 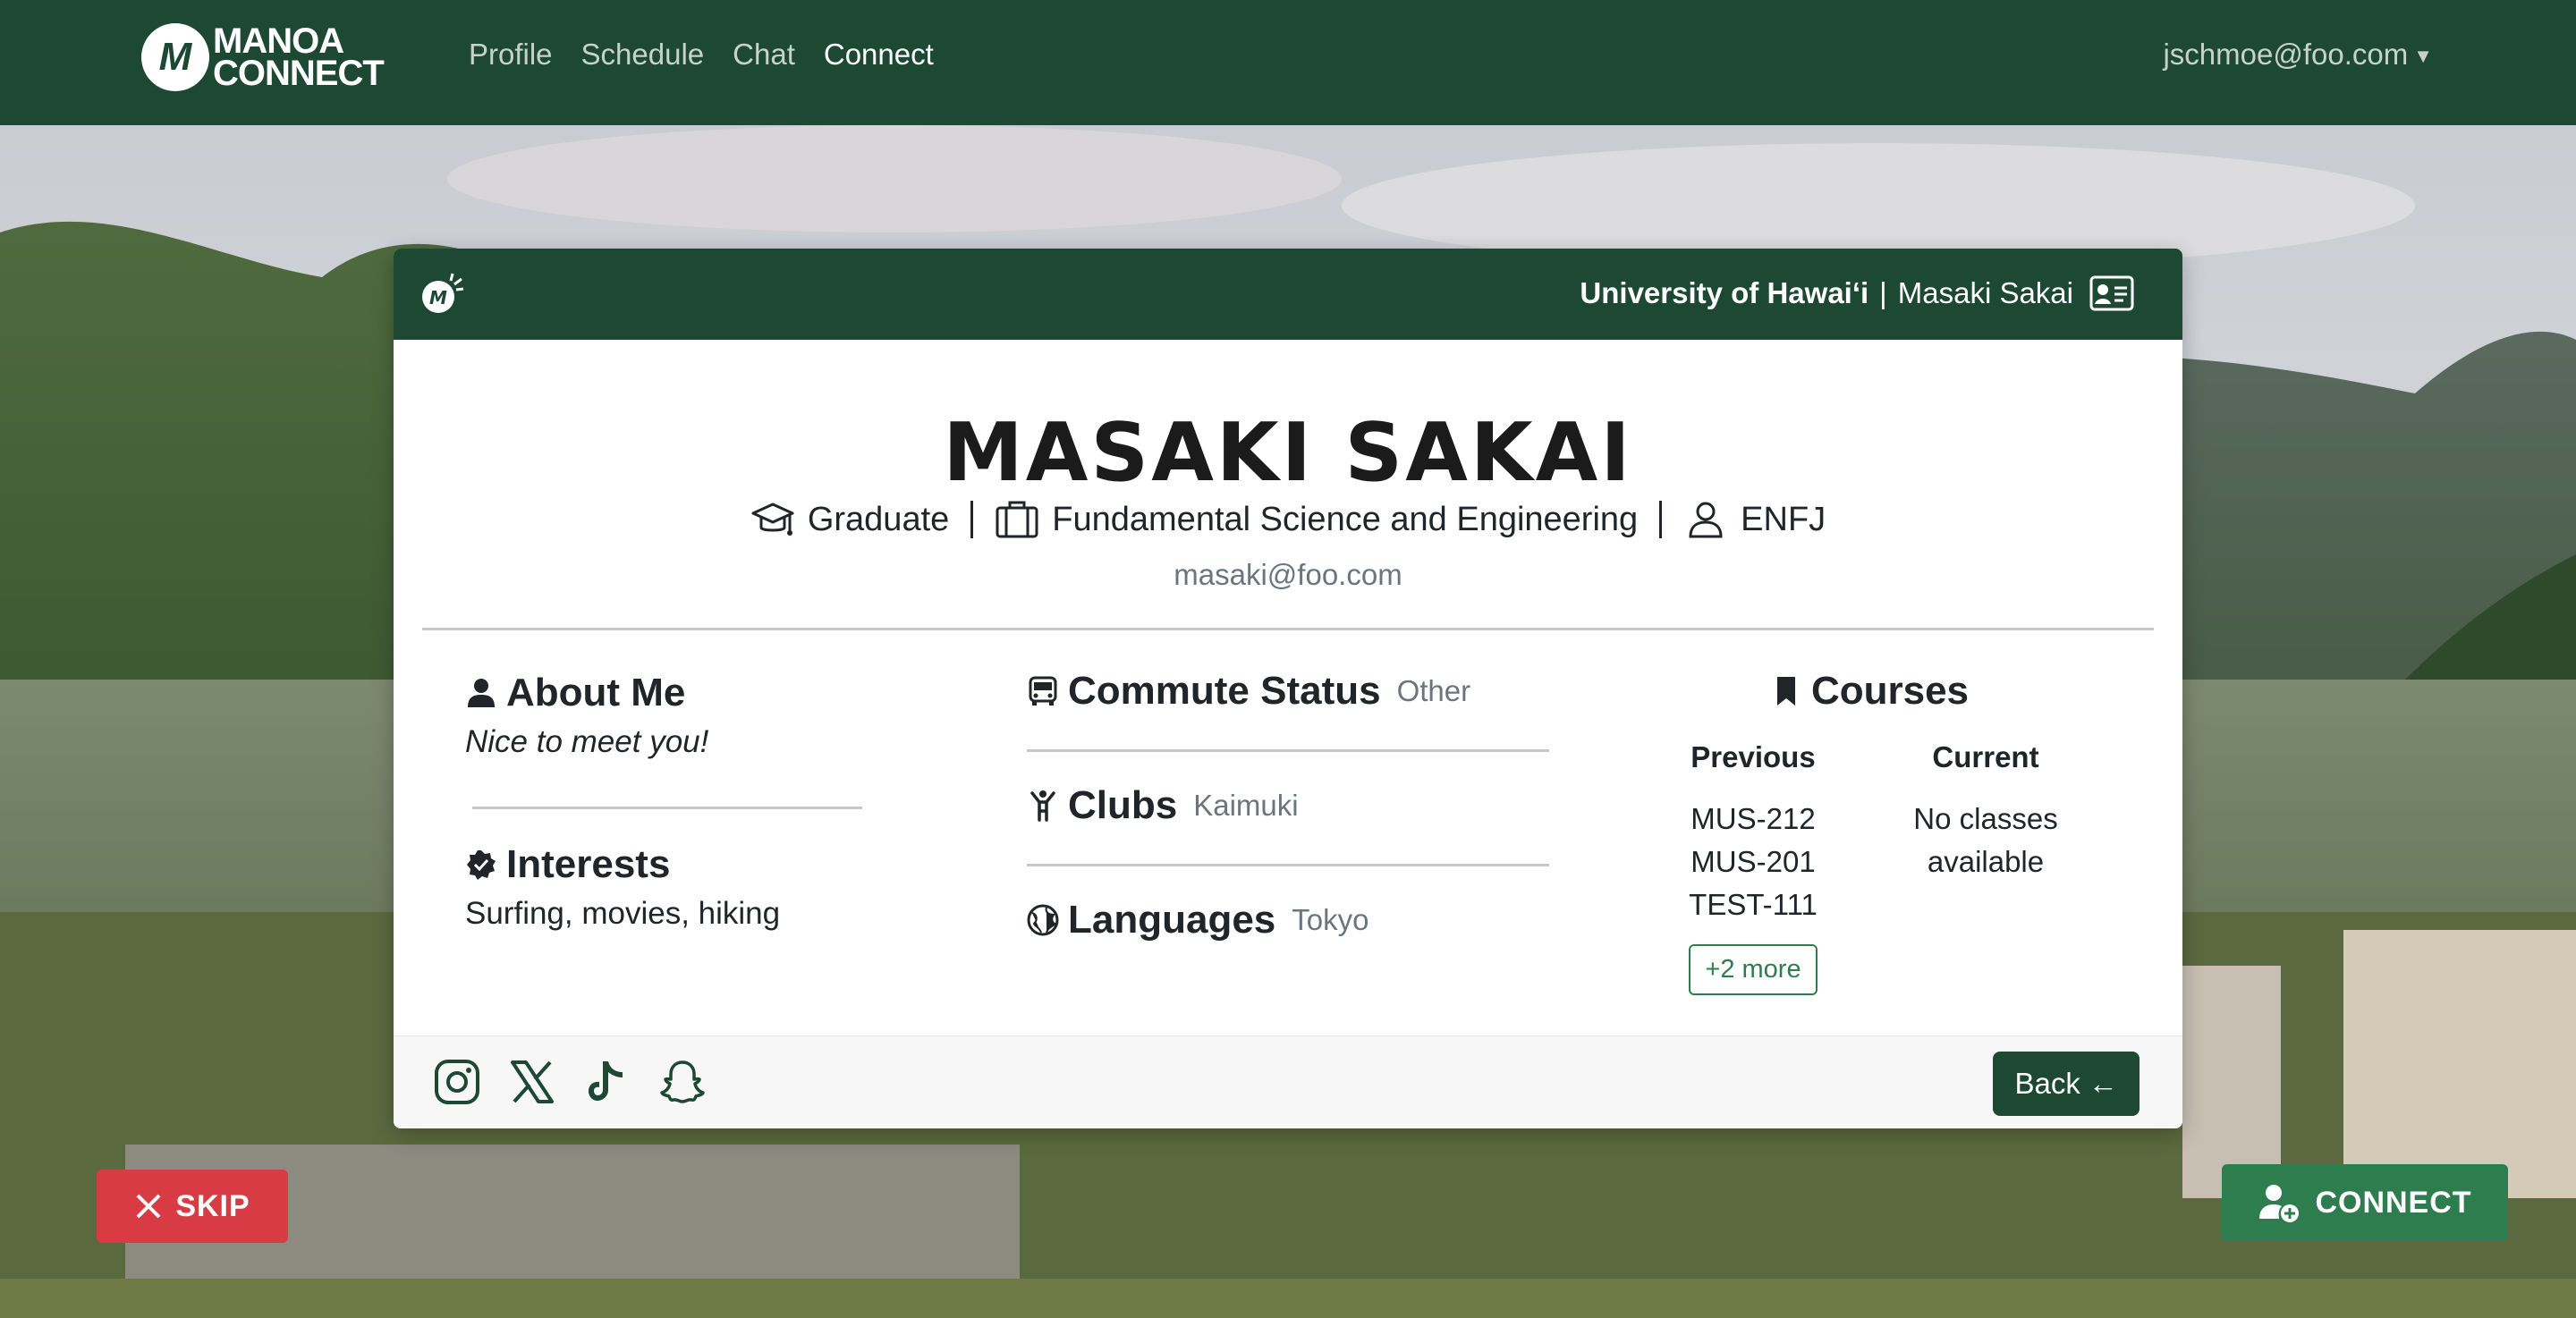 I want to click on course-item: MUS-212, so click(x=1753, y=819).